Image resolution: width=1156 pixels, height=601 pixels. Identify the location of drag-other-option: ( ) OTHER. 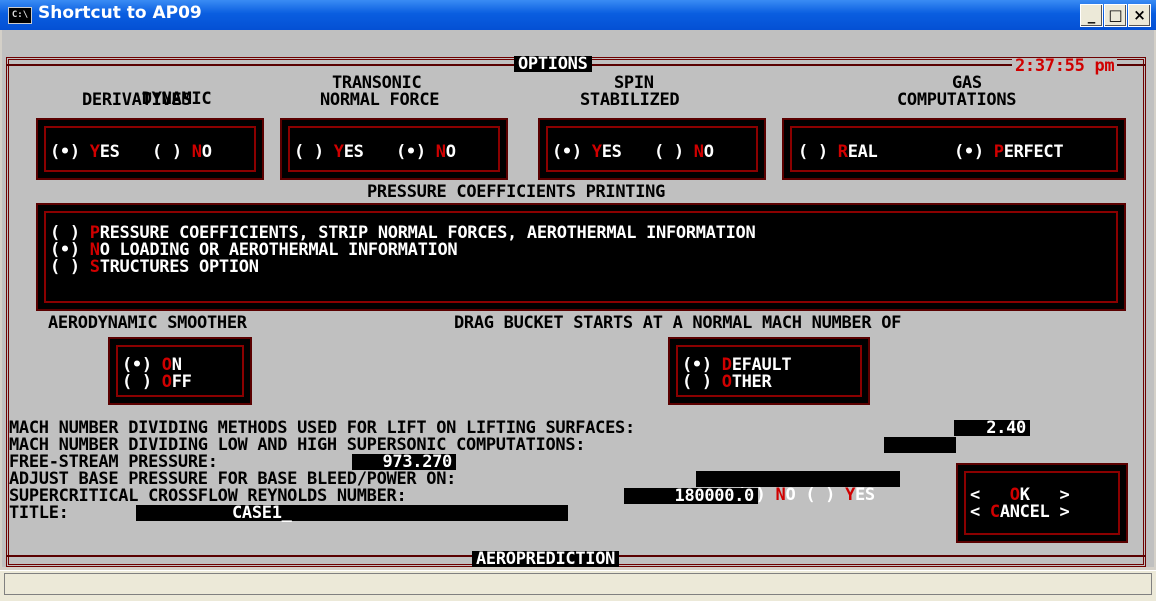
(727, 382).